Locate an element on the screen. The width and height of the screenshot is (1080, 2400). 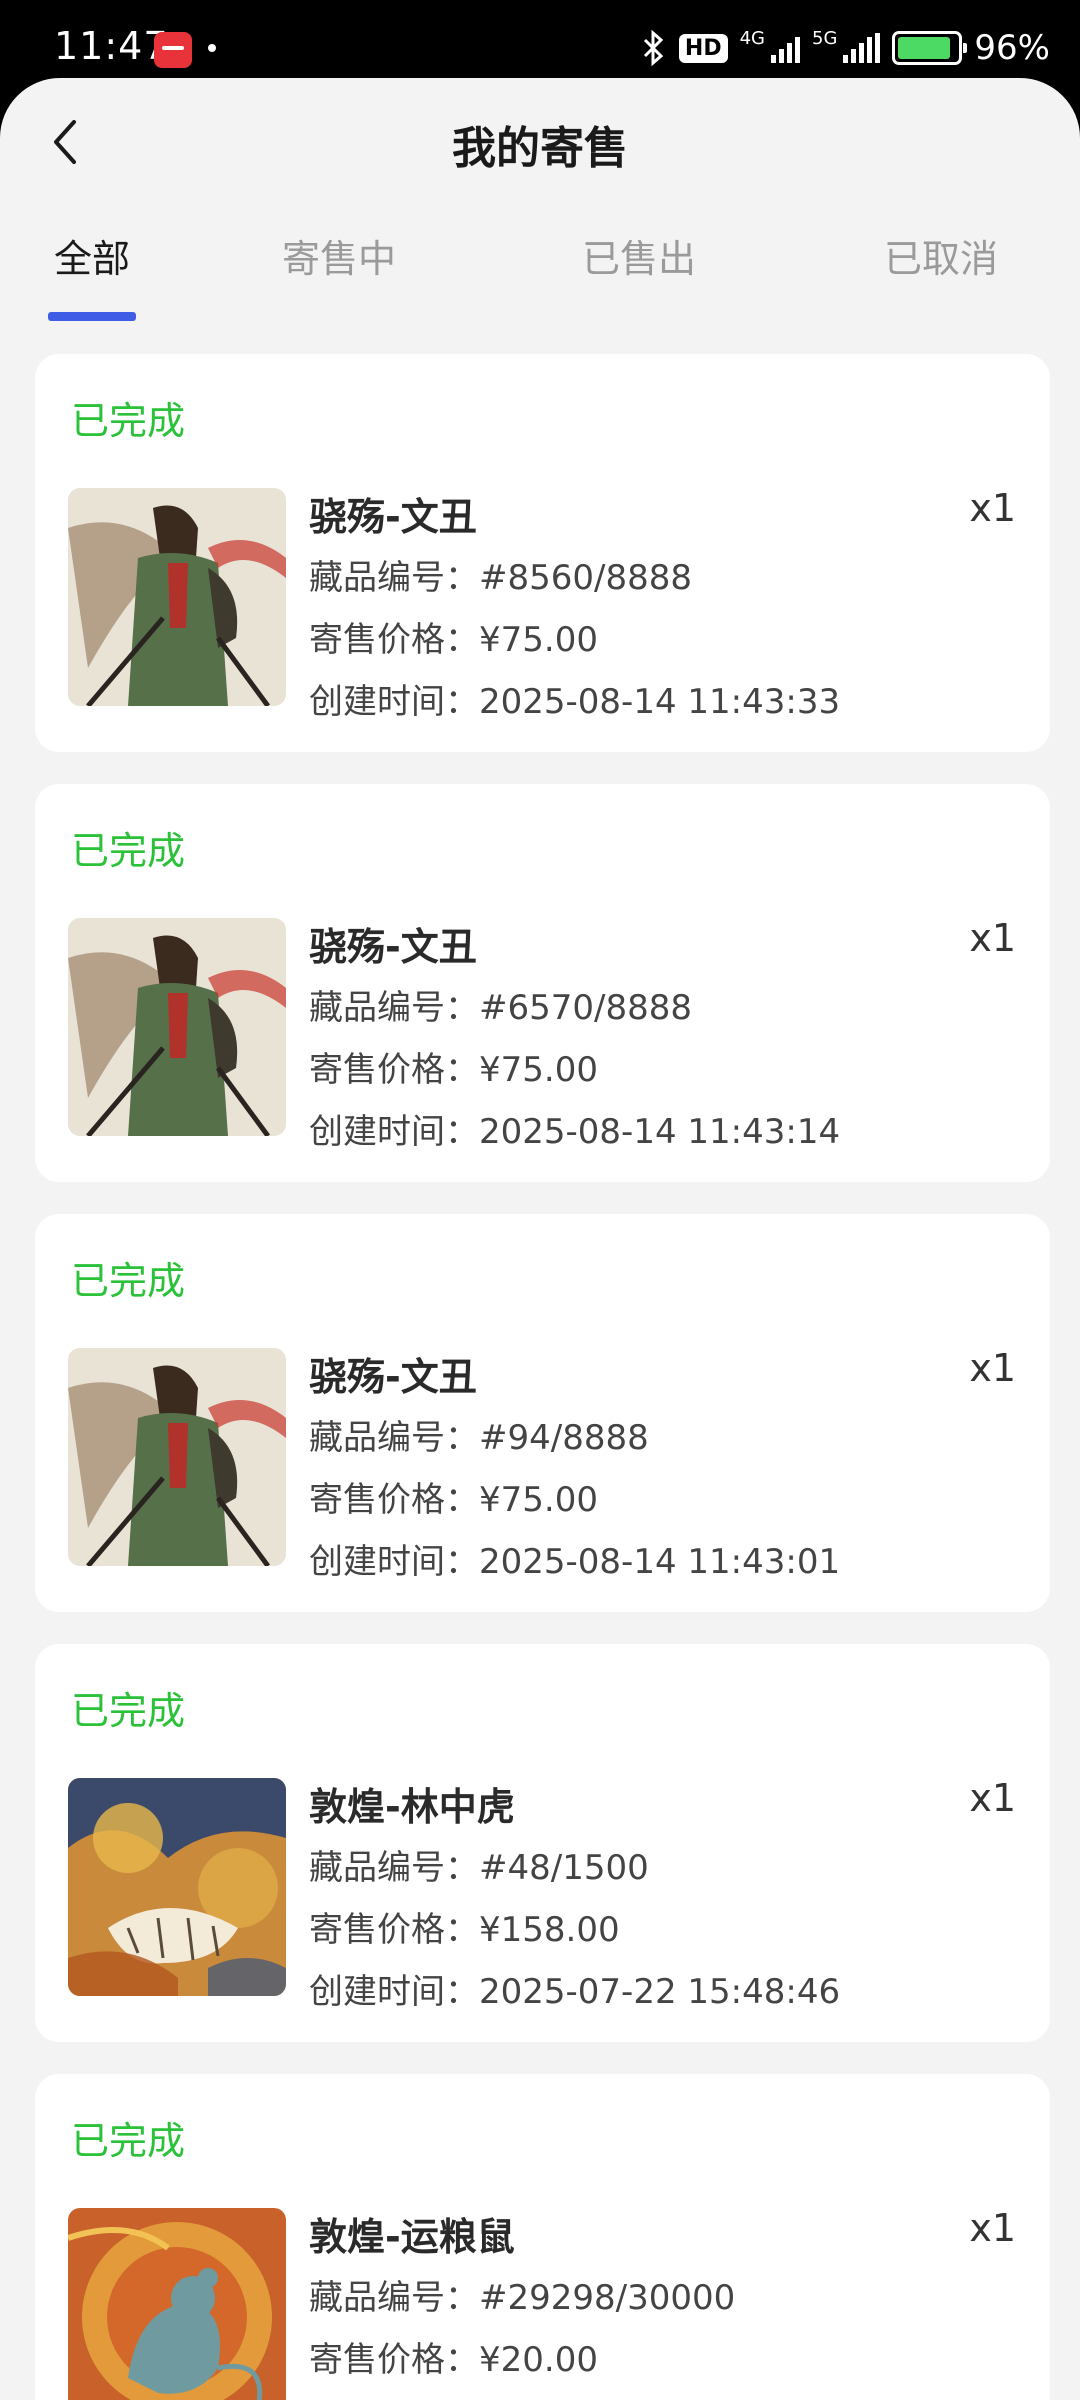
serial-row: 藏品编号：#94/8888 is located at coordinates (479, 1434).